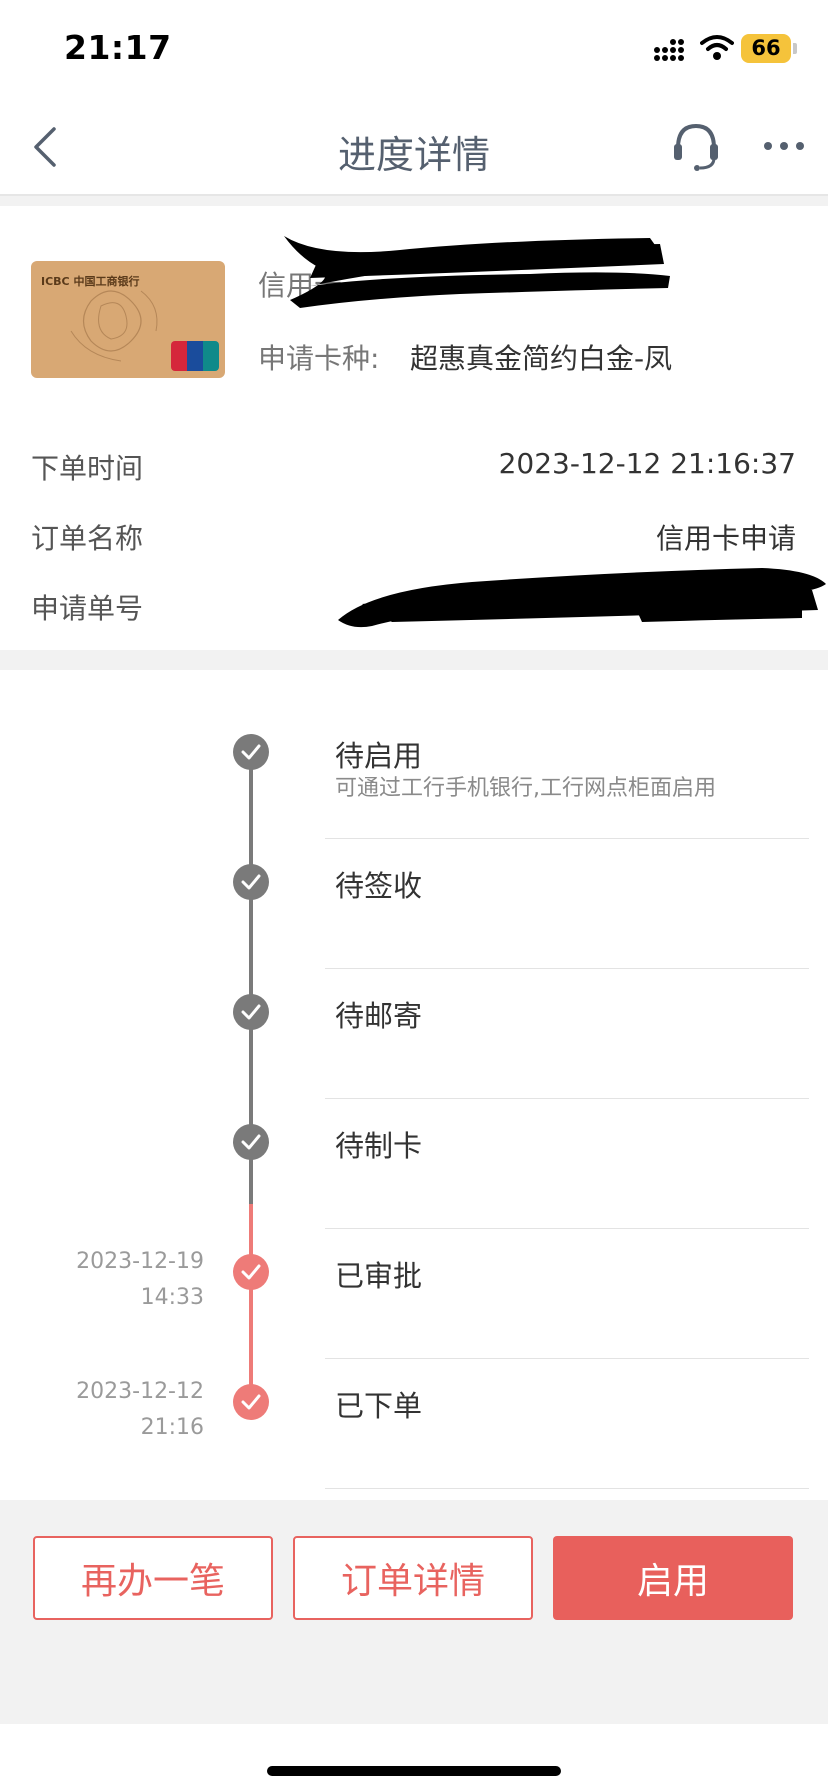  I want to click on timeline-step-title: 待启用, so click(379, 756).